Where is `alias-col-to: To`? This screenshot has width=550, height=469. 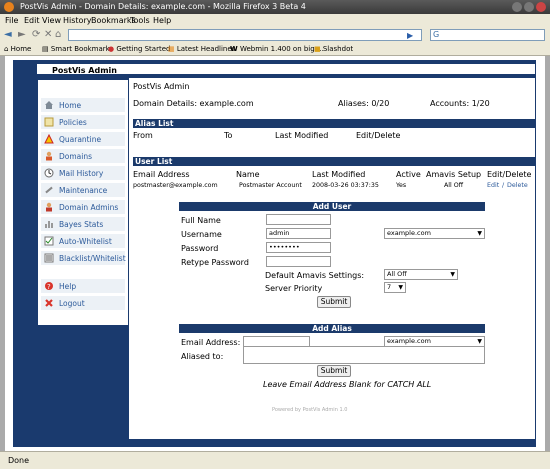 alias-col-to: To is located at coordinates (228, 135).